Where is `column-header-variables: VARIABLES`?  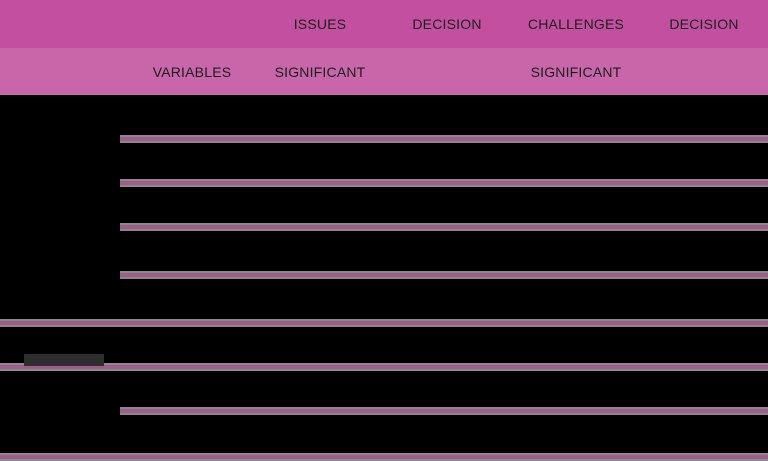
column-header-variables: VARIABLES is located at coordinates (192, 71).